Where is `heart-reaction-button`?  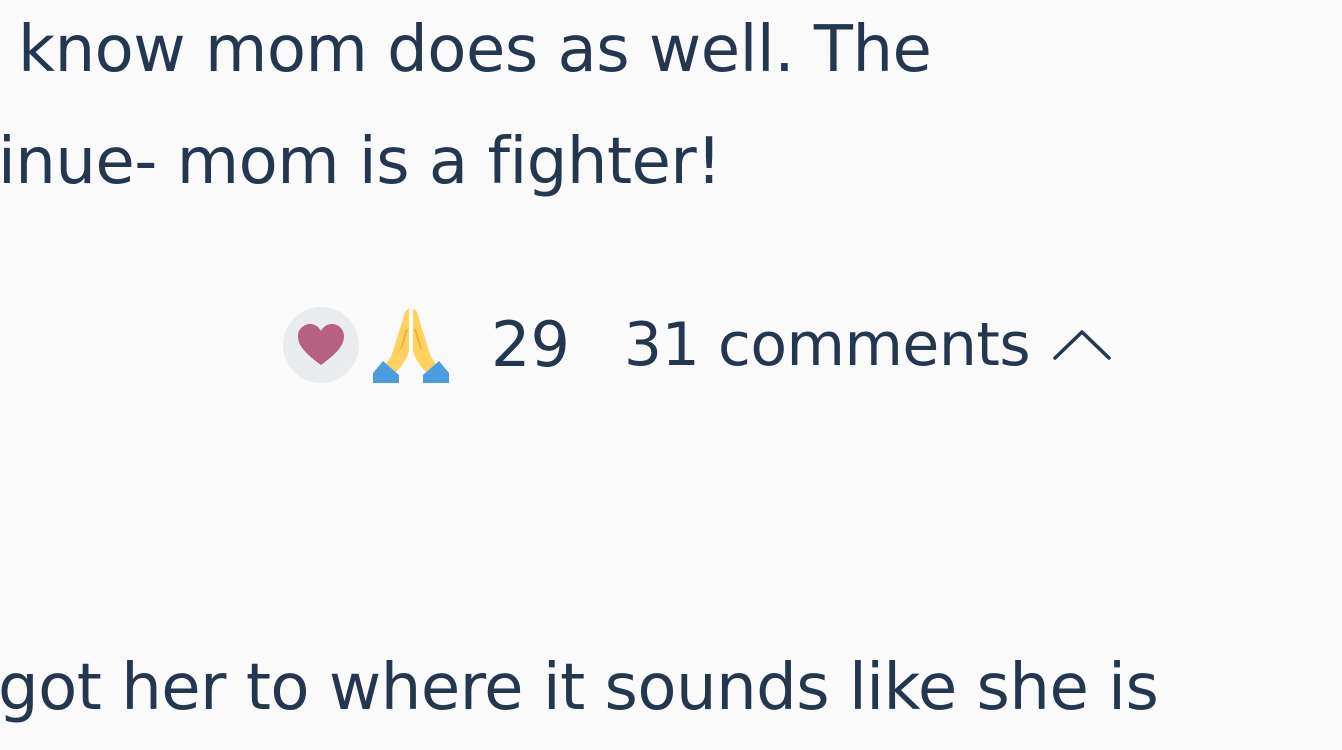 heart-reaction-button is located at coordinates (321, 345).